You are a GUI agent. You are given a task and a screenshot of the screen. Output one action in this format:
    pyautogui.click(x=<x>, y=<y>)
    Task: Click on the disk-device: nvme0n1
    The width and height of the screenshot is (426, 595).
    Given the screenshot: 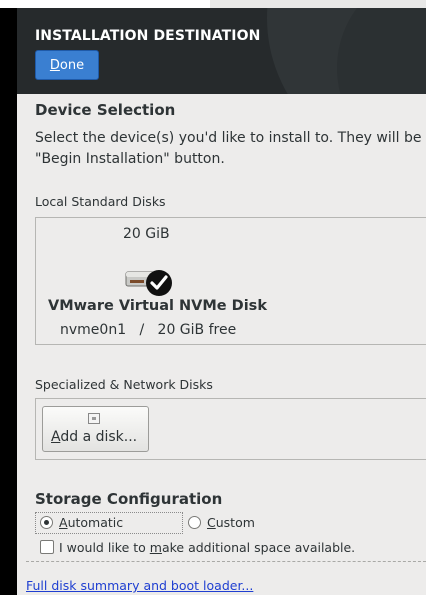 What is the action you would take?
    pyautogui.click(x=93, y=330)
    